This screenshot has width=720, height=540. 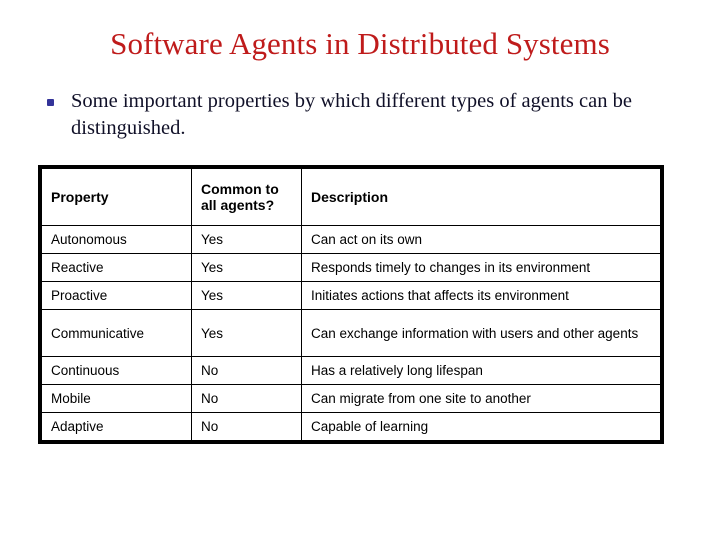 What do you see at coordinates (116, 239) in the screenshot?
I see `cell-property: Autonomous` at bounding box center [116, 239].